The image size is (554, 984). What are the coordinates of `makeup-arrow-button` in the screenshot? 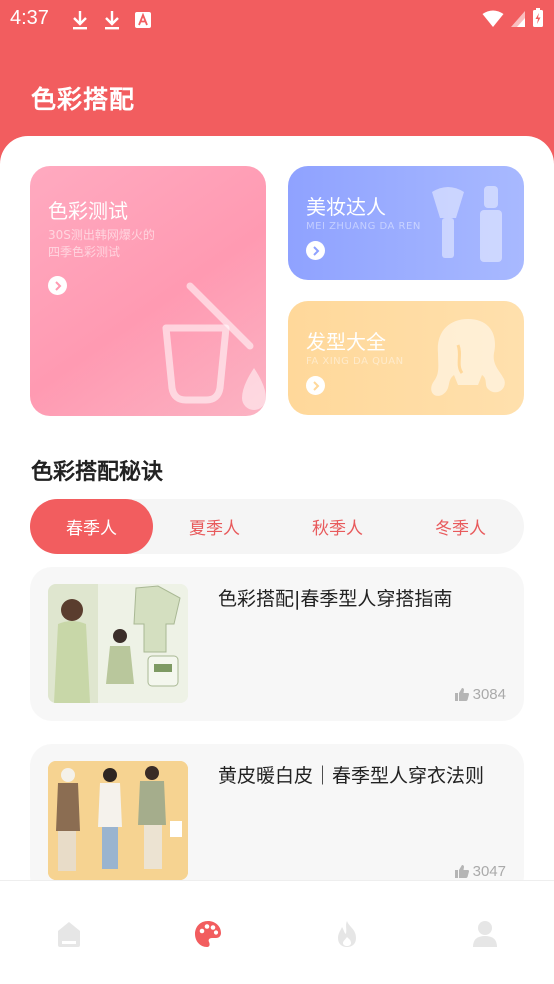 It's located at (315, 250).